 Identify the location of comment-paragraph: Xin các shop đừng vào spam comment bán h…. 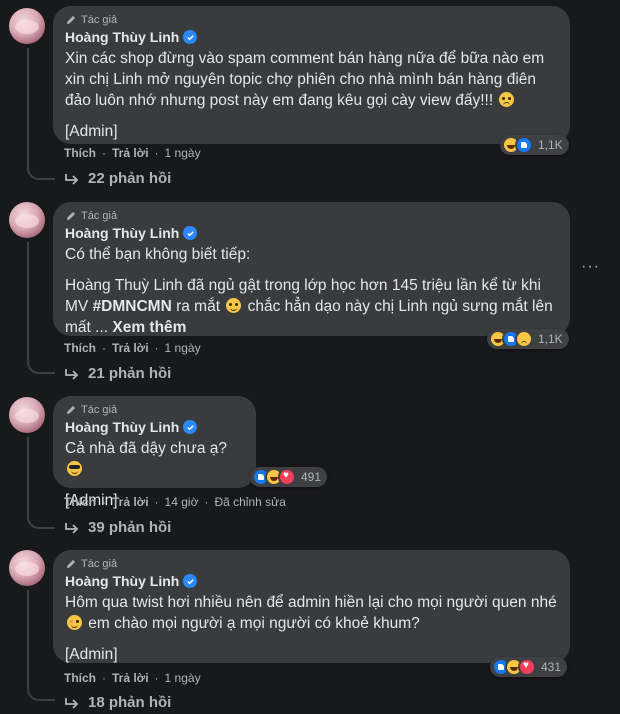
(305, 79).